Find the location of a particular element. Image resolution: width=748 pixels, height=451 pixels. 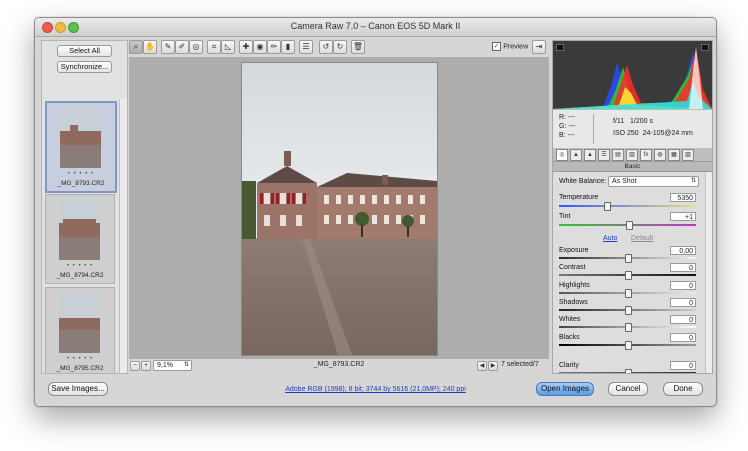

adjustment-brush-icon: ✏ is located at coordinates (274, 47).